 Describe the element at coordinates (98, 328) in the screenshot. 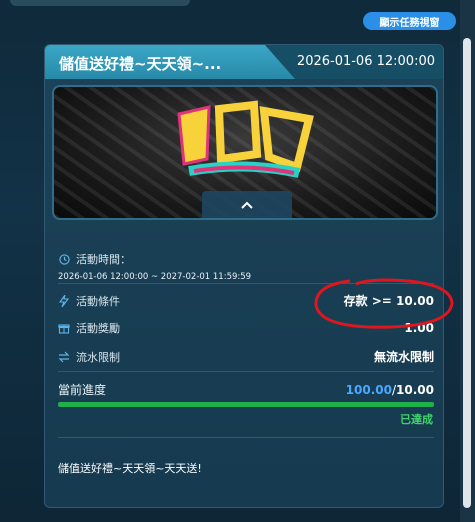

I see `reward-label: 活動獎勵` at that location.